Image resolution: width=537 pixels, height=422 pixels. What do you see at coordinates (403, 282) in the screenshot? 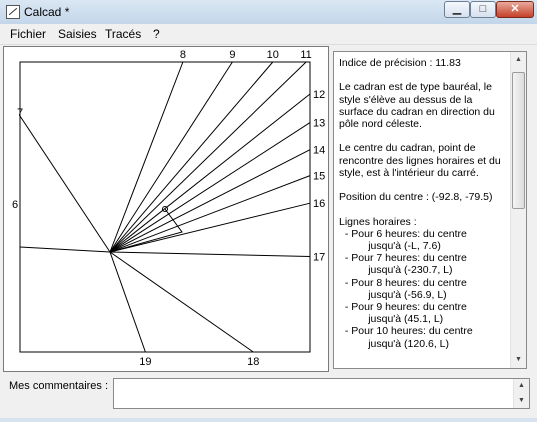
I see `info-line: - Pour 8 heures: du centre` at bounding box center [403, 282].